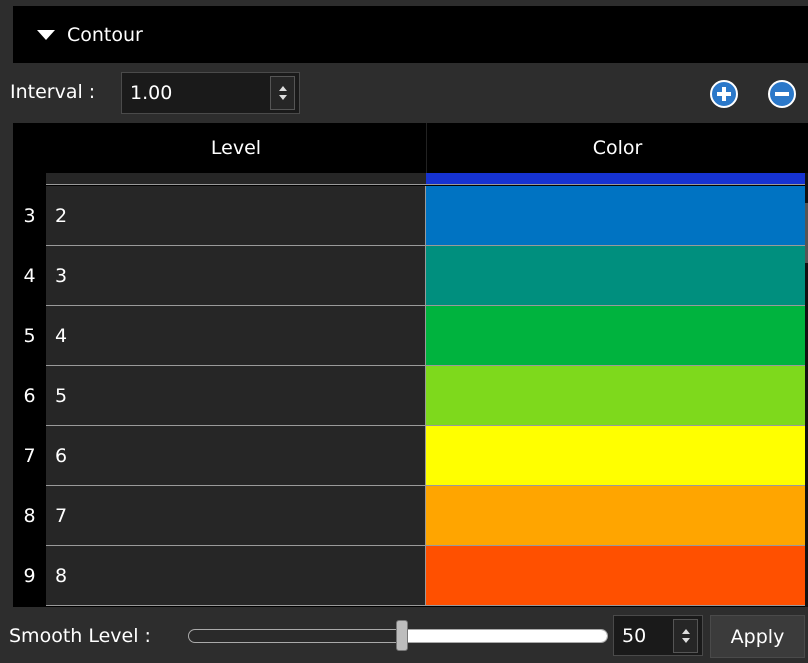 Image resolution: width=808 pixels, height=663 pixels. Describe the element at coordinates (46, 34) in the screenshot. I see `triangle-down-icon` at that location.